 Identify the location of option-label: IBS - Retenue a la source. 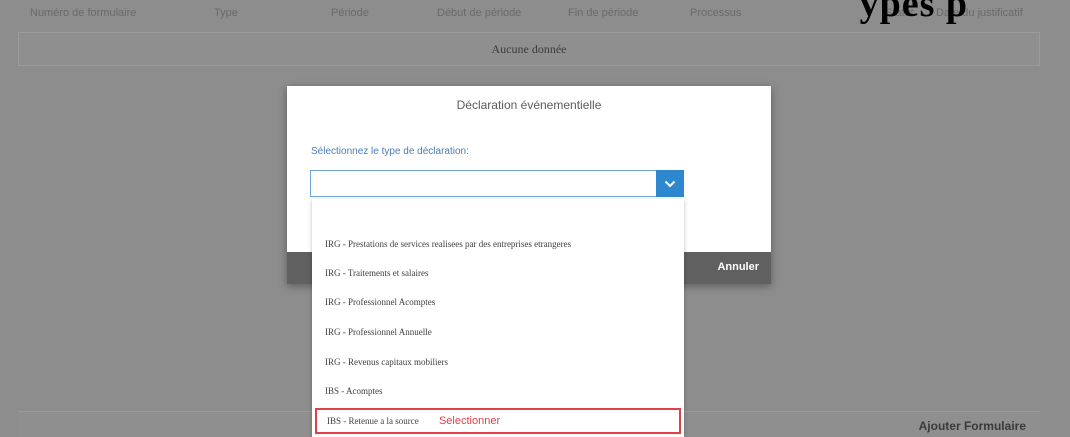
(373, 421).